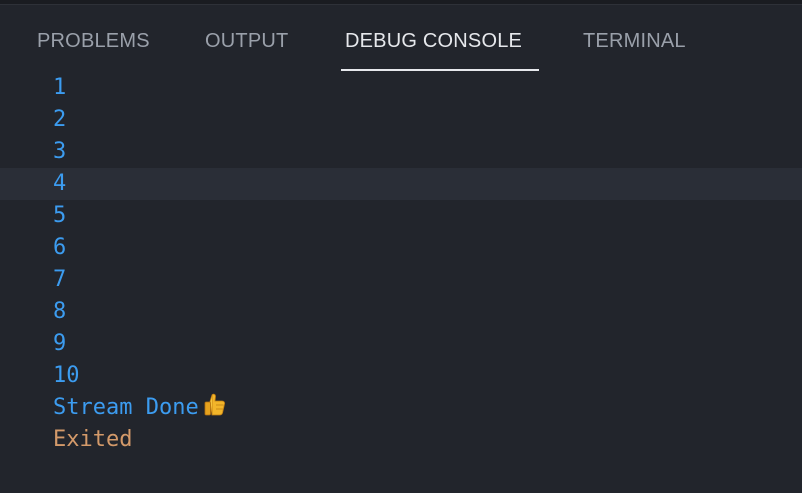  What do you see at coordinates (433, 41) in the screenshot?
I see `tab-debug-console: DEBUG CONSOLE` at bounding box center [433, 41].